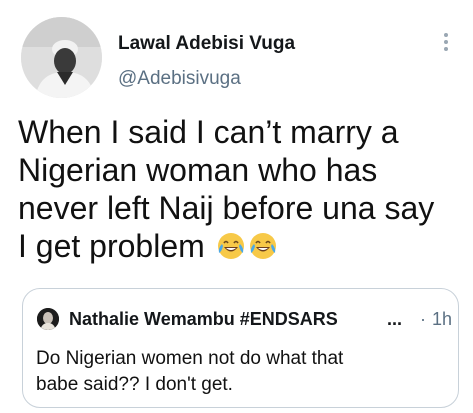  What do you see at coordinates (206, 44) in the screenshot?
I see `author-display-name: Lawal Adebisi Vuga` at bounding box center [206, 44].